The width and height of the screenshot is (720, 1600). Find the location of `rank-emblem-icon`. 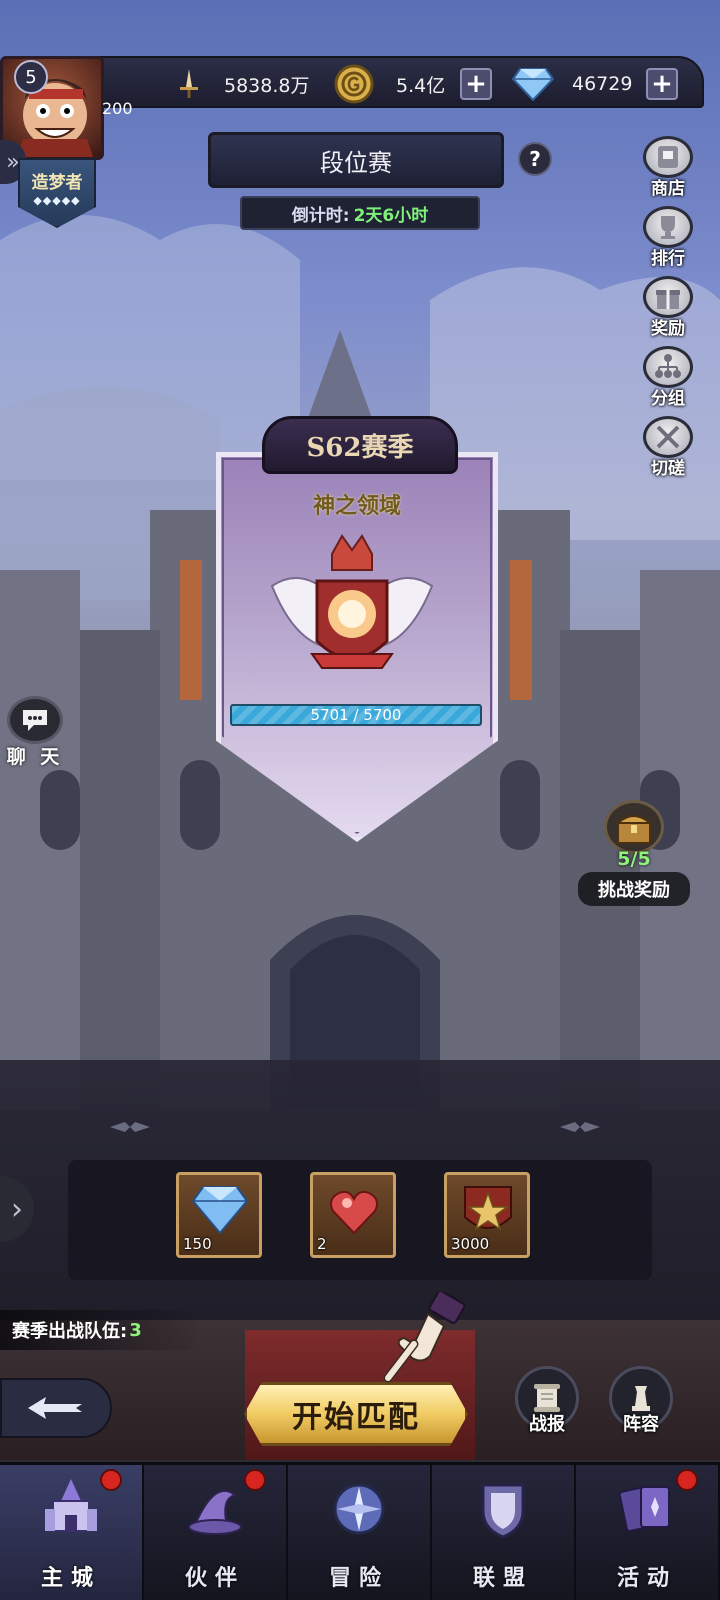

rank-emblem-icon is located at coordinates (352, 601).